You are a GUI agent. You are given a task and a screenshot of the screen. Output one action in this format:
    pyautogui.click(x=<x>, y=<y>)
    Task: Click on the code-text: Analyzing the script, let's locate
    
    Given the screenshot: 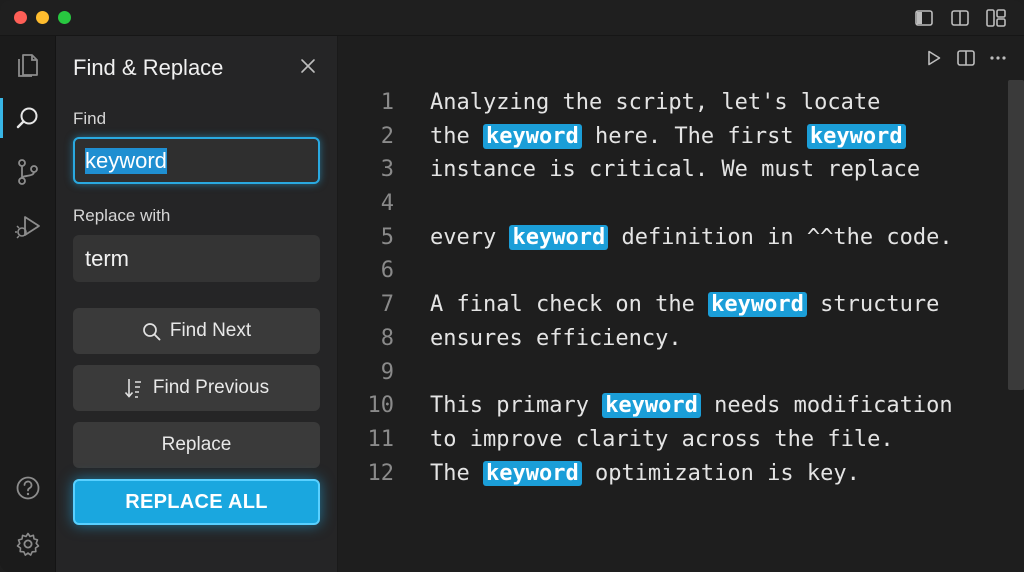 What is the action you would take?
    pyautogui.click(x=655, y=102)
    